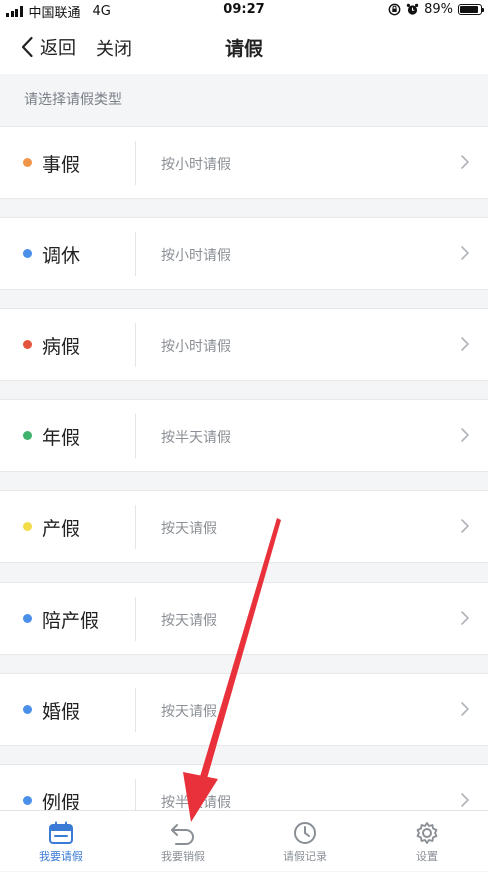 The image size is (488, 872). What do you see at coordinates (71, 621) in the screenshot?
I see `leave-type-name: 陪产假` at bounding box center [71, 621].